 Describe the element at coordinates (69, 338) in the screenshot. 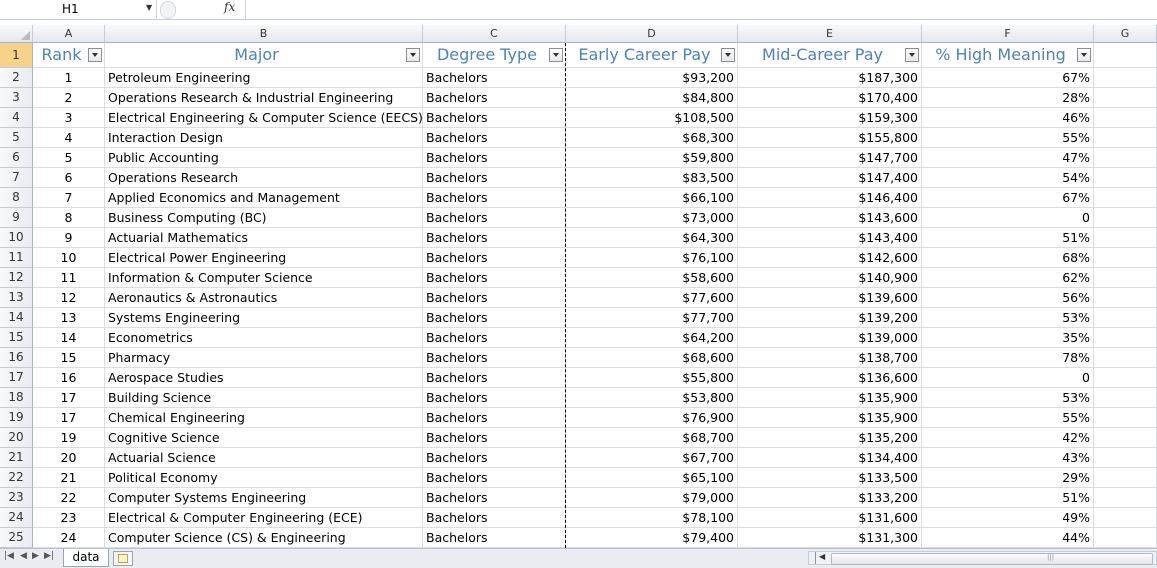

I see `cell: 14` at that location.